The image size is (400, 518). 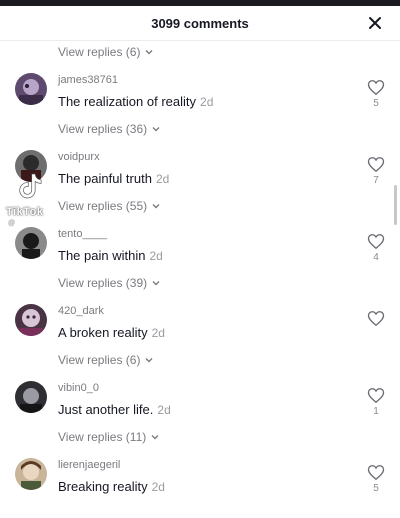 I want to click on view-replies-link: View replies (55), so click(x=109, y=206).